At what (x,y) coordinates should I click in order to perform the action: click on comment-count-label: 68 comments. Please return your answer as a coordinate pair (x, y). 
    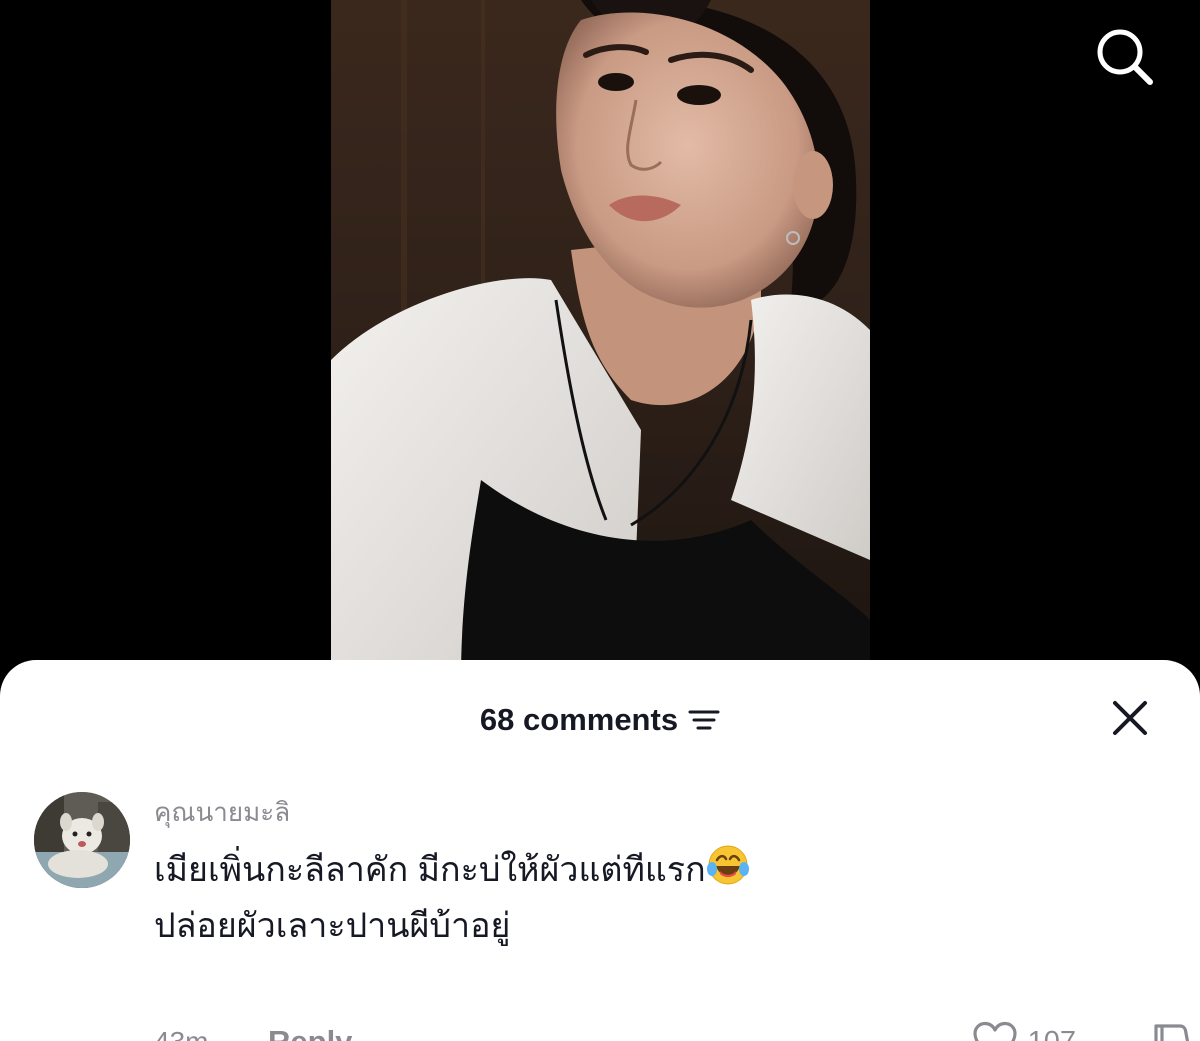
    Looking at the image, I should click on (579, 719).